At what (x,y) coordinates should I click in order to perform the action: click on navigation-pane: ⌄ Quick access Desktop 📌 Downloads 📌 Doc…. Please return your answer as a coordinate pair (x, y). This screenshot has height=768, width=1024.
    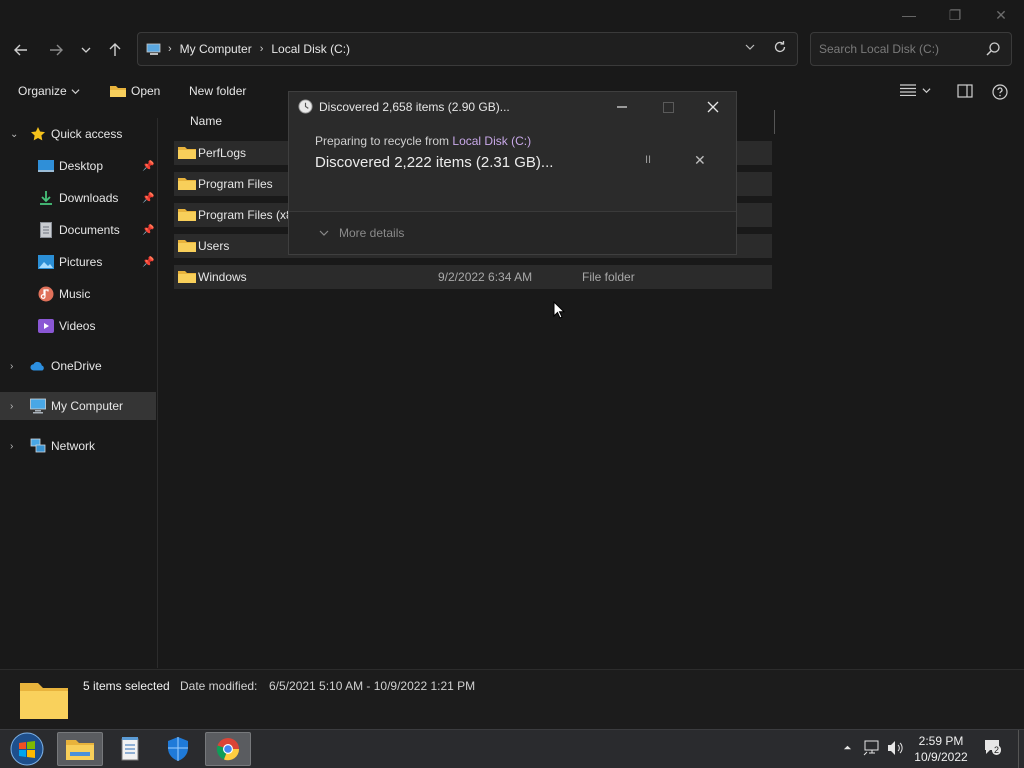
    Looking at the image, I should click on (79, 393).